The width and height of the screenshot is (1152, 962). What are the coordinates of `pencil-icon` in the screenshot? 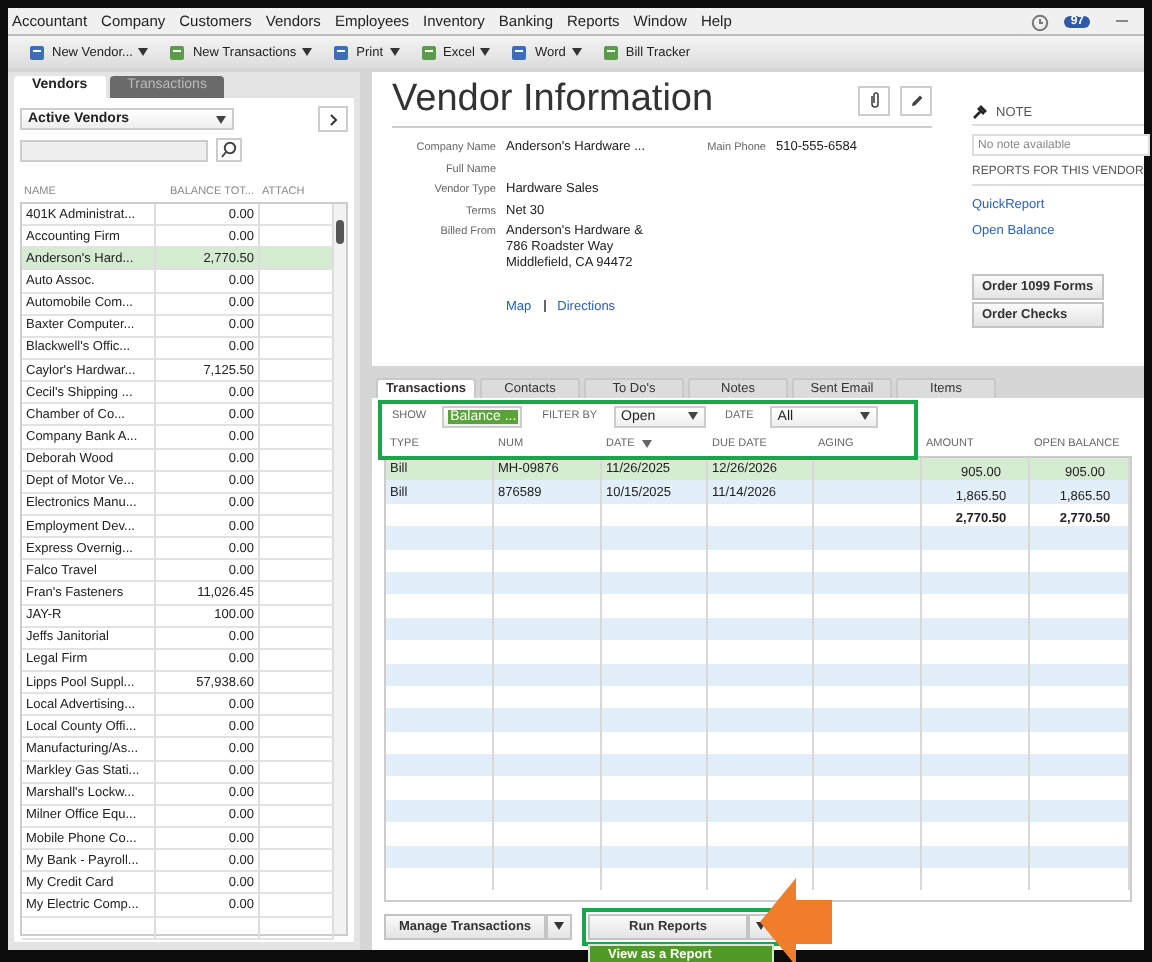 It's located at (916, 100).